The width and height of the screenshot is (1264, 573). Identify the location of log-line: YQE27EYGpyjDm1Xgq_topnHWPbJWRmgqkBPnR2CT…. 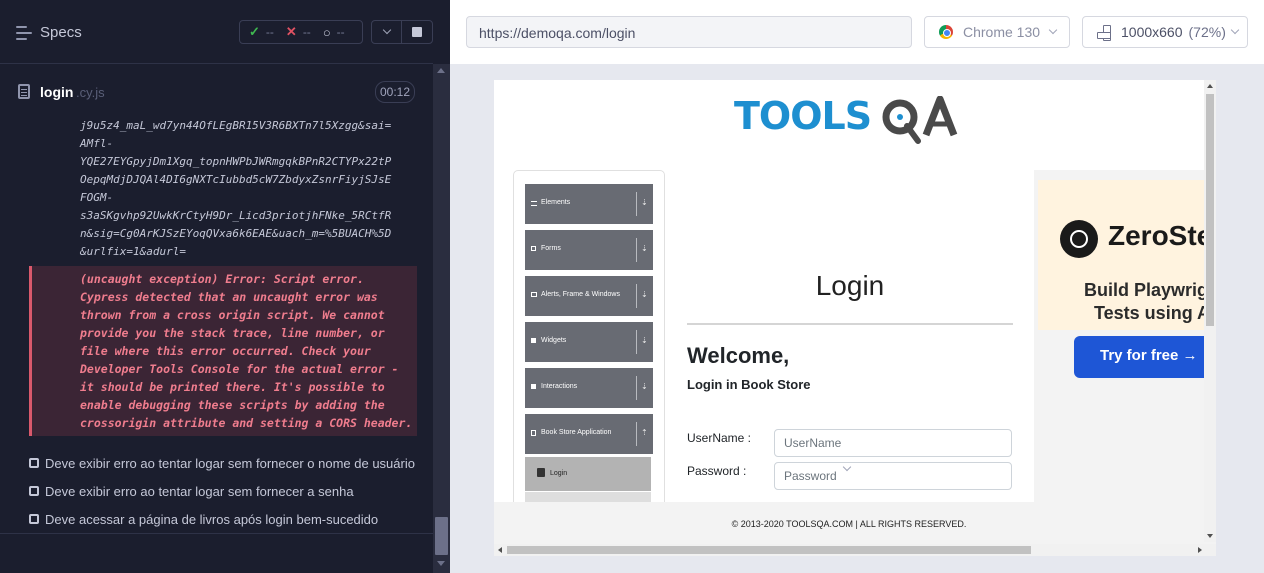
(236, 161).